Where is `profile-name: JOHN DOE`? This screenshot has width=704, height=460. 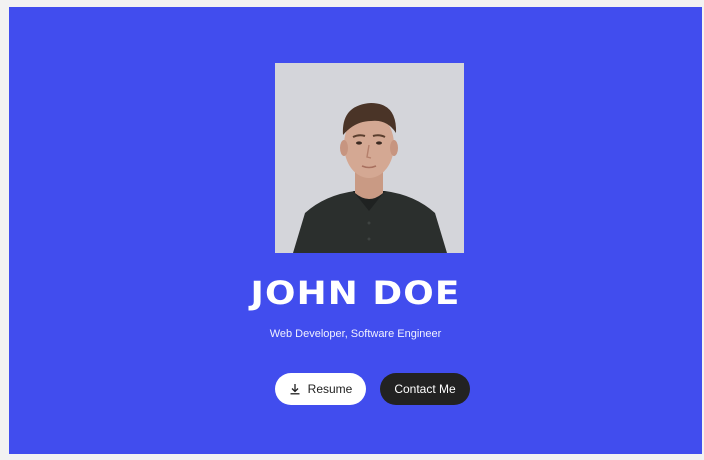 profile-name: JOHN DOE is located at coordinates (355, 293).